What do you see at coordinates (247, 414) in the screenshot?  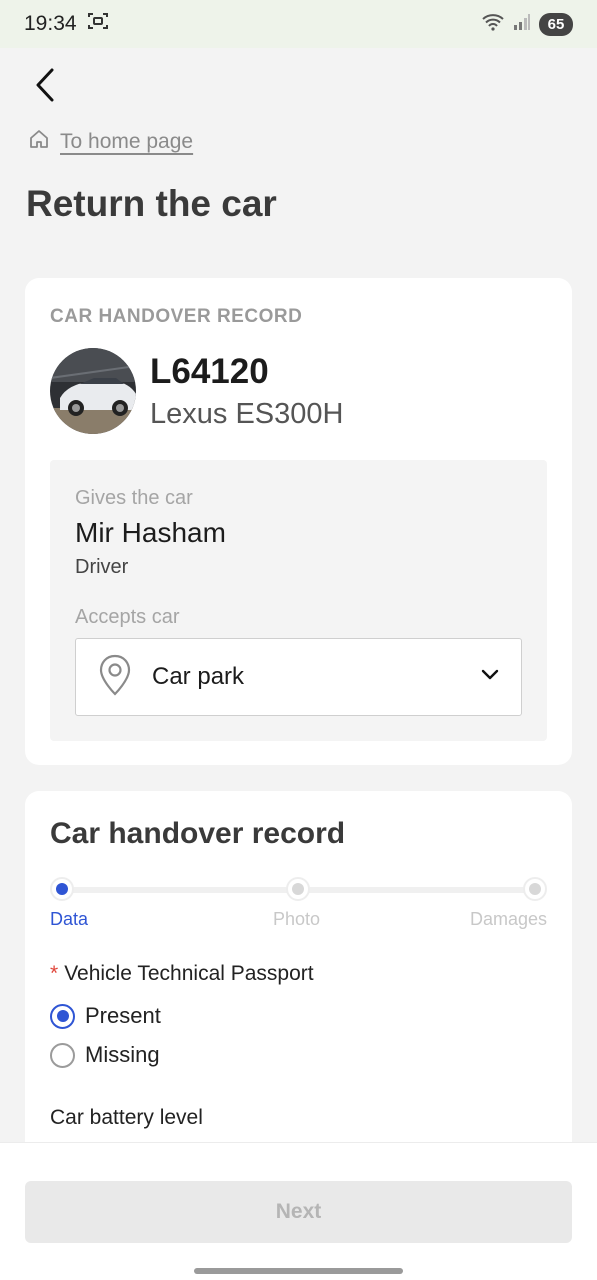 I see `car-model: Lexus ES300H` at bounding box center [247, 414].